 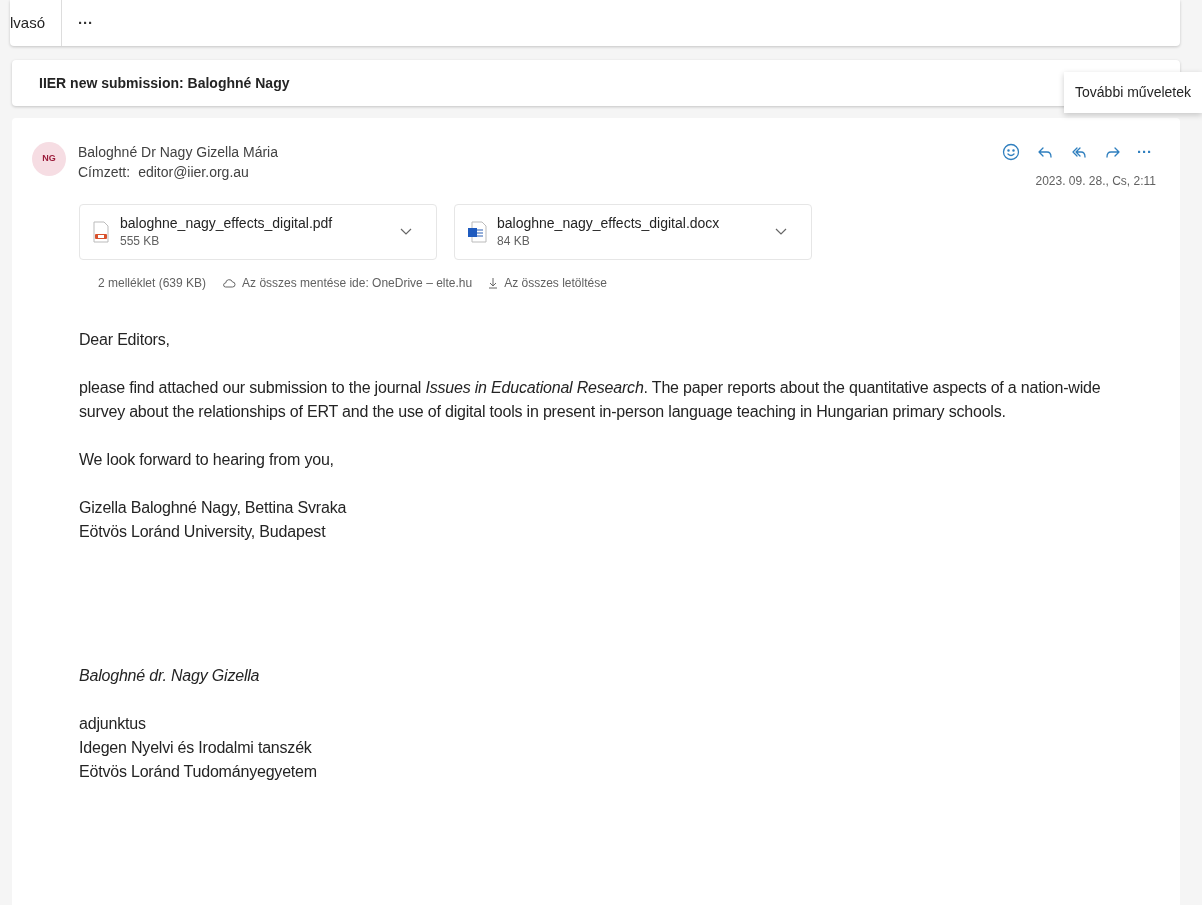 I want to click on body-paragraph: We look forward to hearing from you,, so click(x=207, y=460).